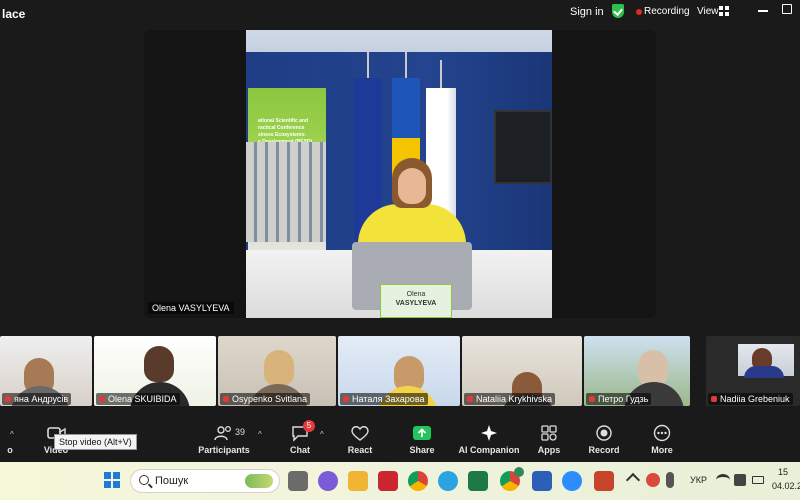 This screenshot has width=800, height=500. Describe the element at coordinates (358, 481) in the screenshot. I see `file-explorer-icon` at that location.